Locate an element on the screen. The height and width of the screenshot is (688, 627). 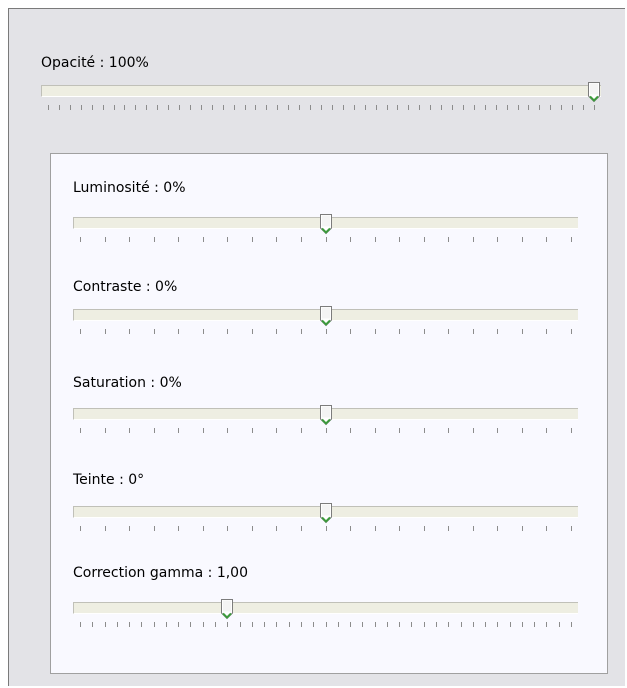
hue-slider-thumb is located at coordinates (326, 513).